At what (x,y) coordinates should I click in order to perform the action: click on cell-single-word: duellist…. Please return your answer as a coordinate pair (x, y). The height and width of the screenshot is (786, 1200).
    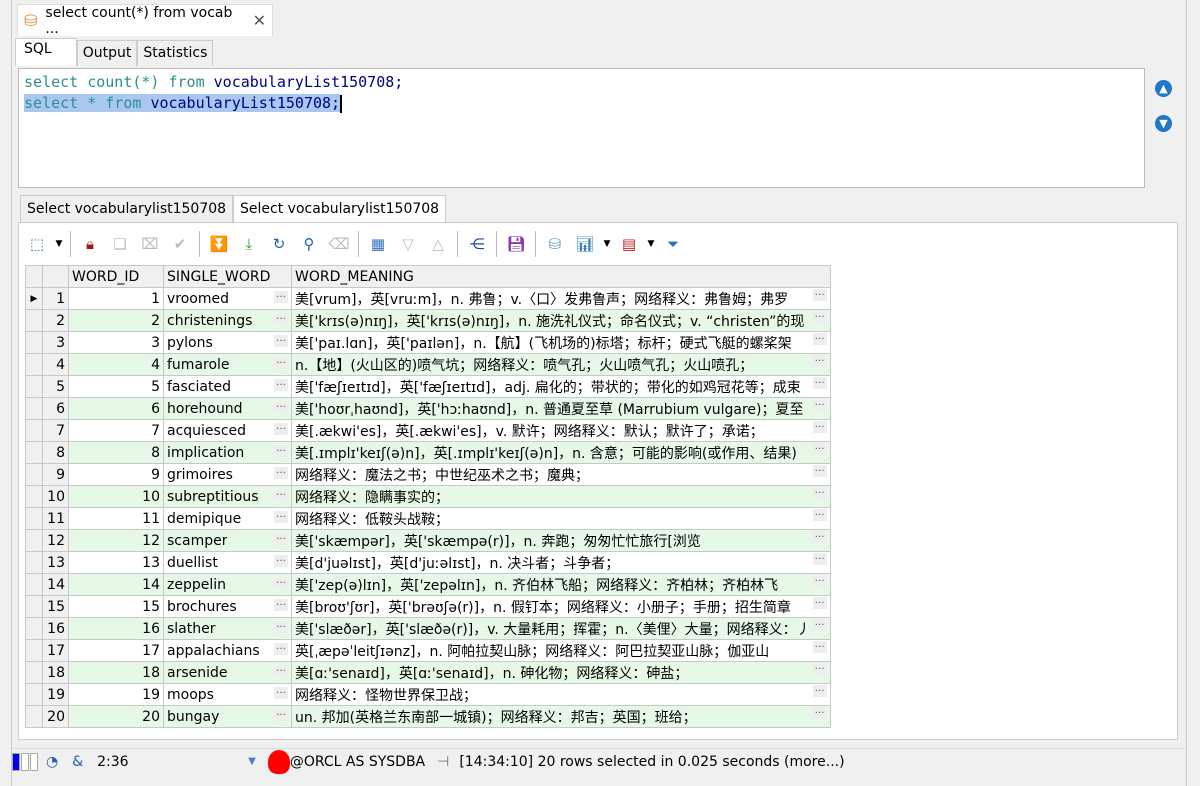
    Looking at the image, I should click on (227, 562).